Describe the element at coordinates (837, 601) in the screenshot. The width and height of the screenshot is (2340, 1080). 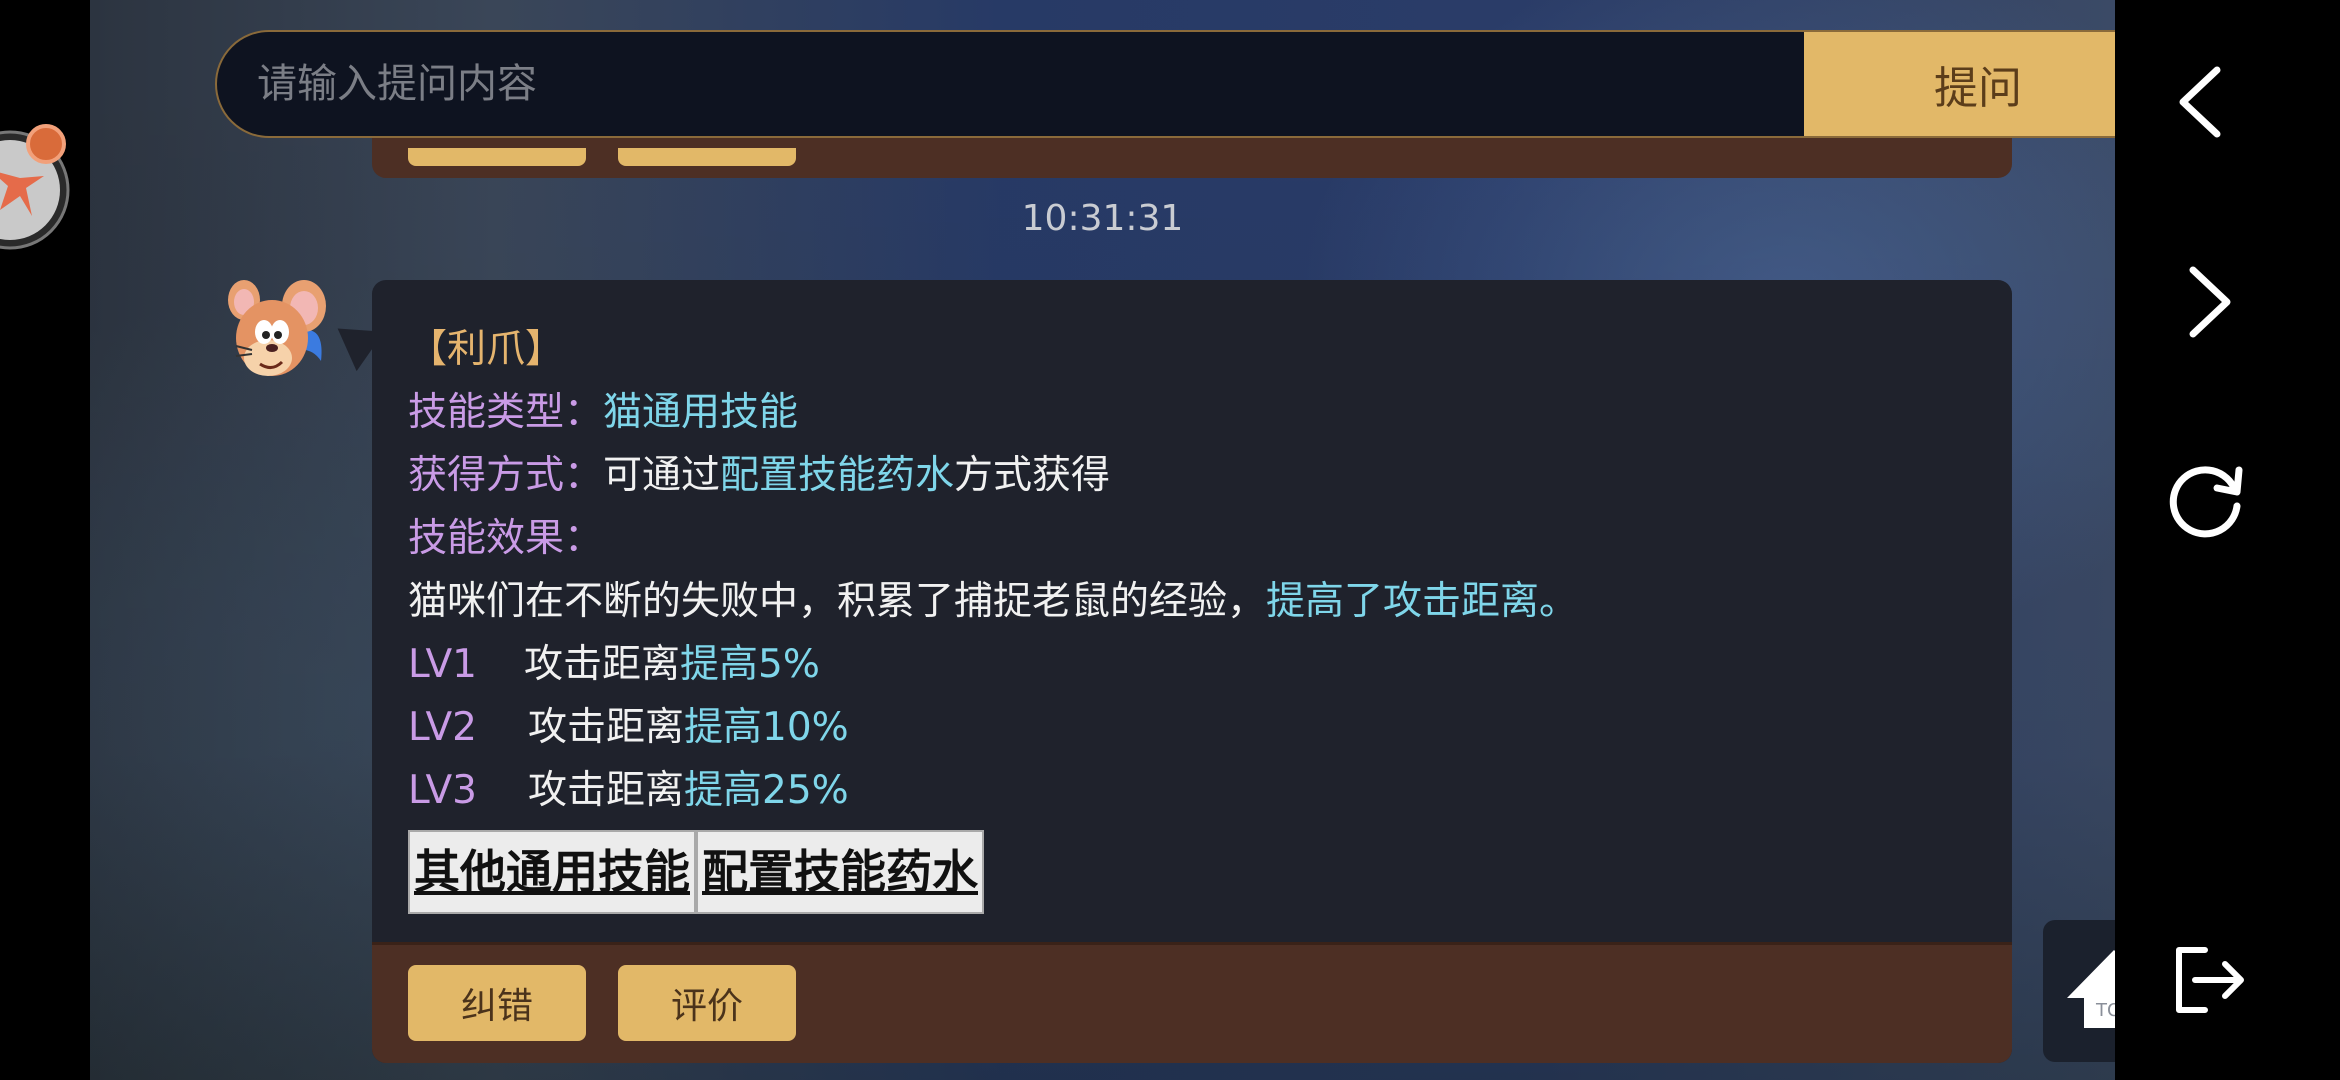
I see `effect-description: 猫咪们在不断的失败中，积累了捕捉老鼠的经验，` at that location.